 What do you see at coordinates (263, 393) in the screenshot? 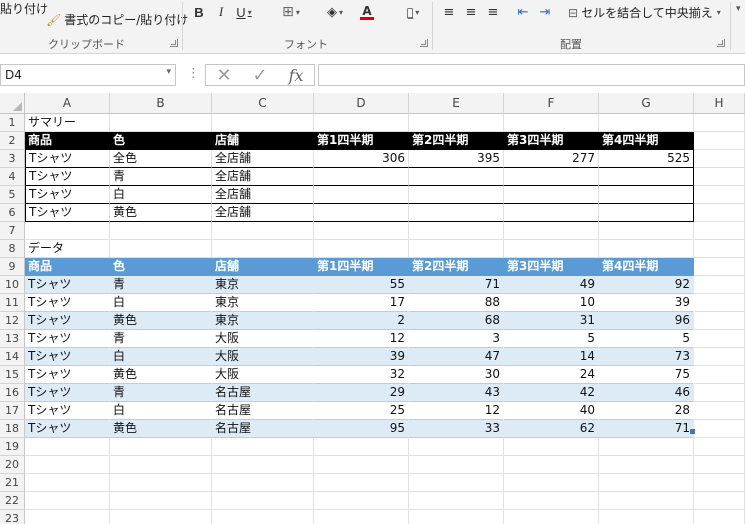
I see `table-cell: 名古屋` at bounding box center [263, 393].